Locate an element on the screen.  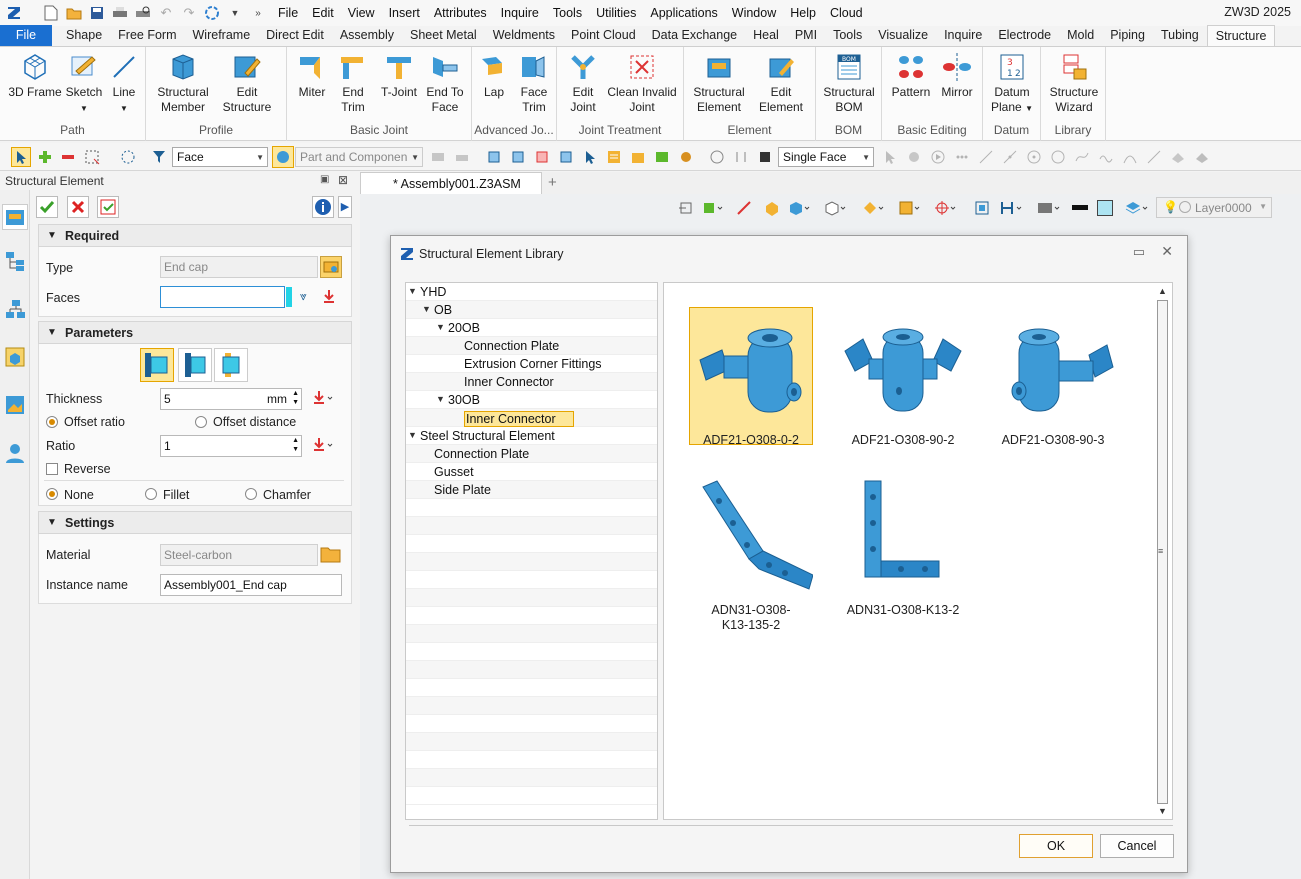
structural-member-button: Structural Member is located at coordinates (183, 83).